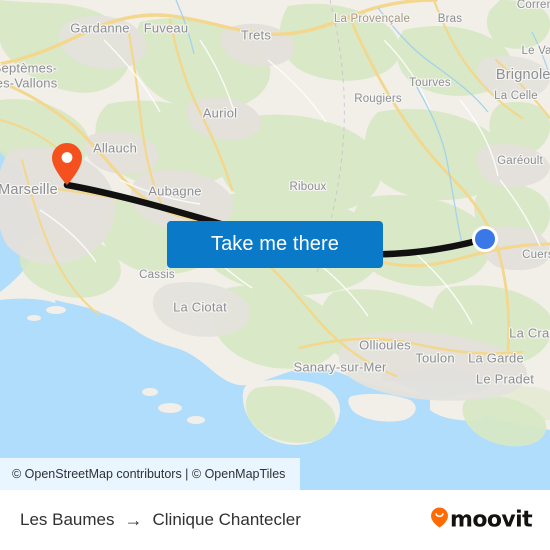 This screenshot has height=550, width=550. Describe the element at coordinates (67, 164) in the screenshot. I see `destination-marker-pin` at that location.